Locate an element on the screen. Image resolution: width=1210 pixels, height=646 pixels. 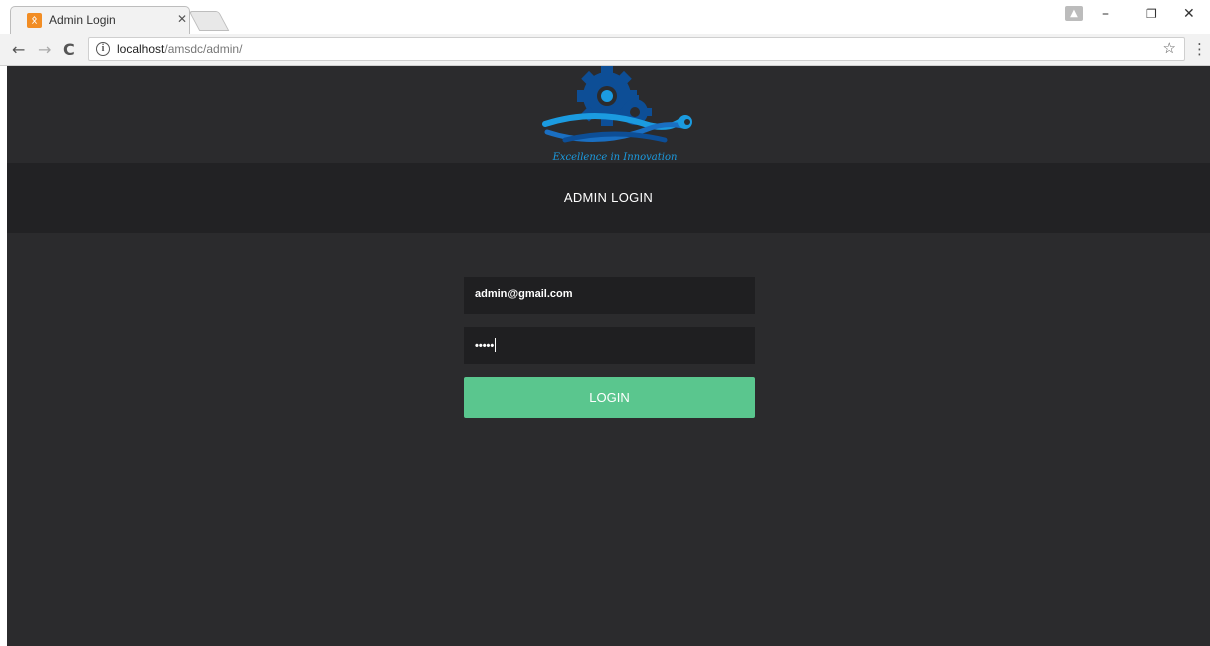
url-path: /amsdc/admin/ is located at coordinates (203, 49).